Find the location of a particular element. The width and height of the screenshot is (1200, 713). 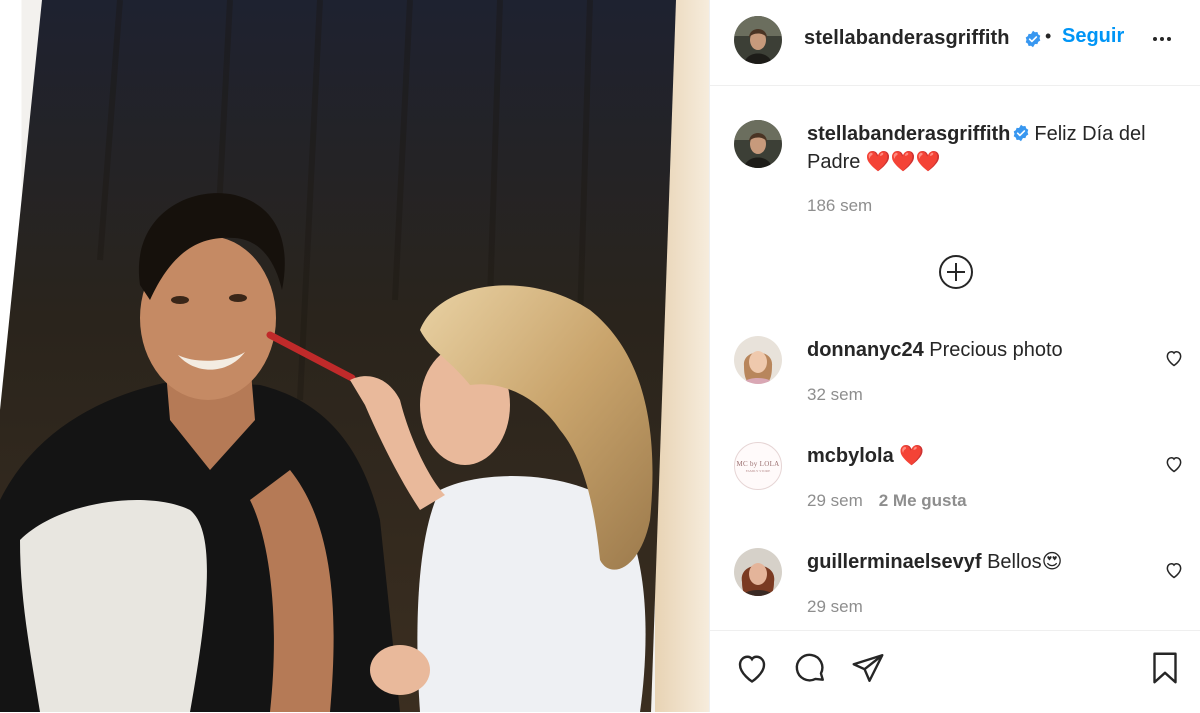

caption-timestamp: 186 sem is located at coordinates (839, 206).